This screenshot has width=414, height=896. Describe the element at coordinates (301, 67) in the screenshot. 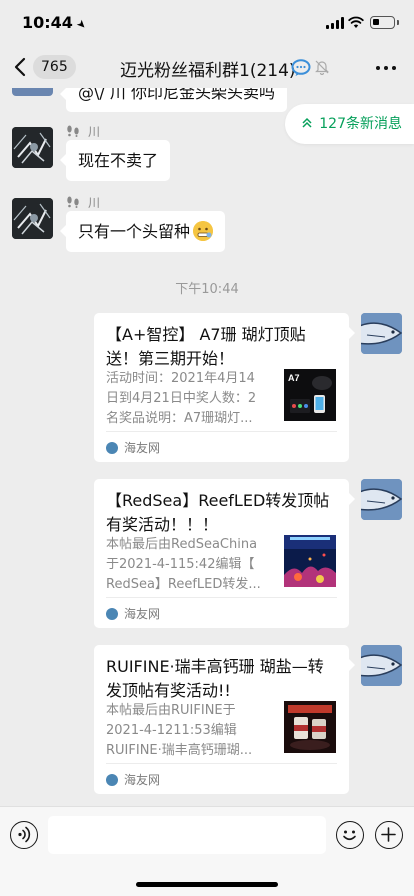

I see `chat-bubble-icon` at that location.